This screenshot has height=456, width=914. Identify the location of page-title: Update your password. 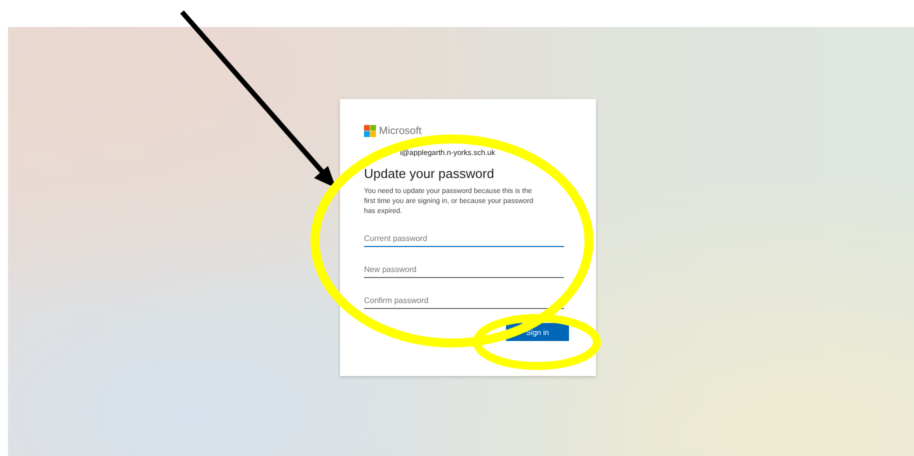
(430, 173).